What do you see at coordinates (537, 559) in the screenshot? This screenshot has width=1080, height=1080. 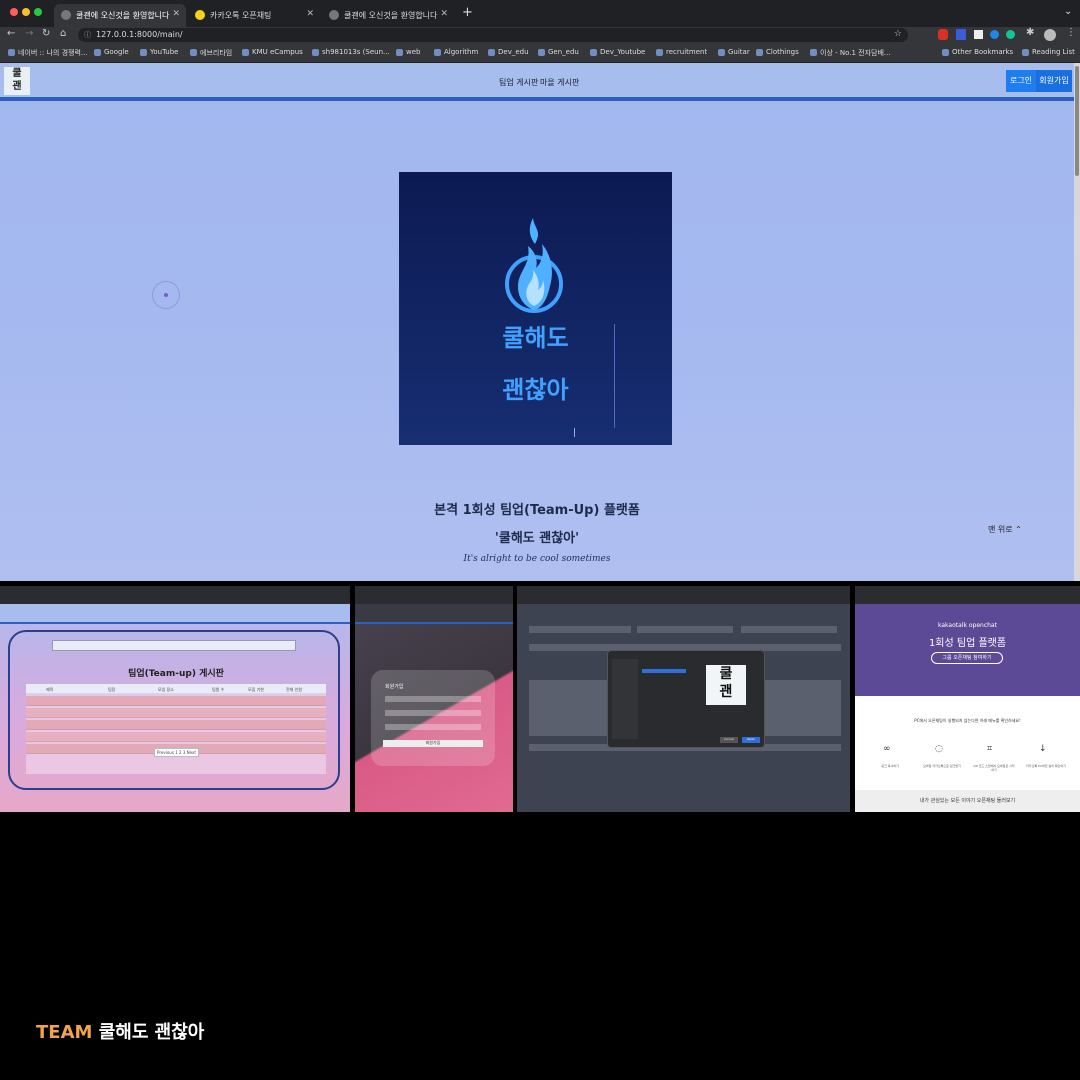 I see `english-subtitle: It's alright to be cool sometimes` at bounding box center [537, 559].